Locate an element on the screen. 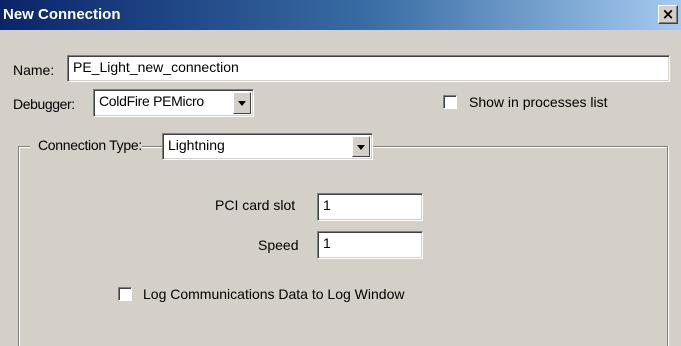  pci-card-slot-value: 1 is located at coordinates (327, 205).